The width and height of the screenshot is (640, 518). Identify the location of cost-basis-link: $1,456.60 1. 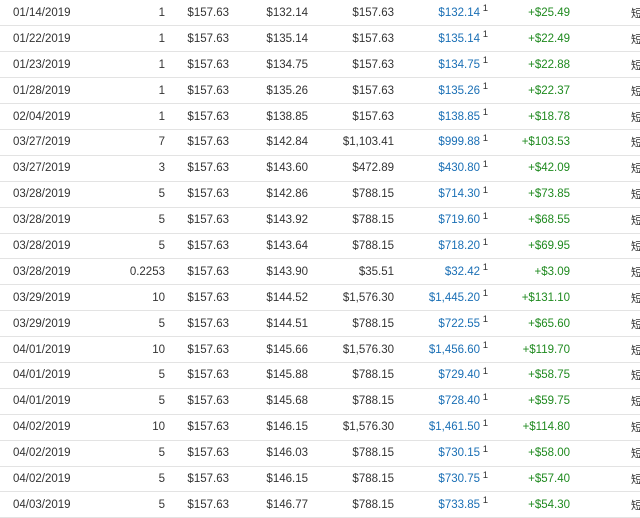
(441, 349).